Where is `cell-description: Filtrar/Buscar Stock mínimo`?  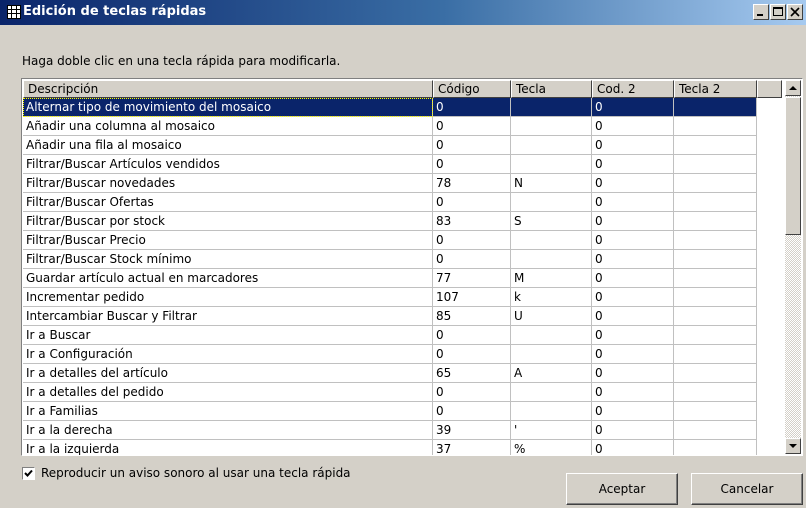
cell-description: Filtrar/Buscar Stock mínimo is located at coordinates (228, 259).